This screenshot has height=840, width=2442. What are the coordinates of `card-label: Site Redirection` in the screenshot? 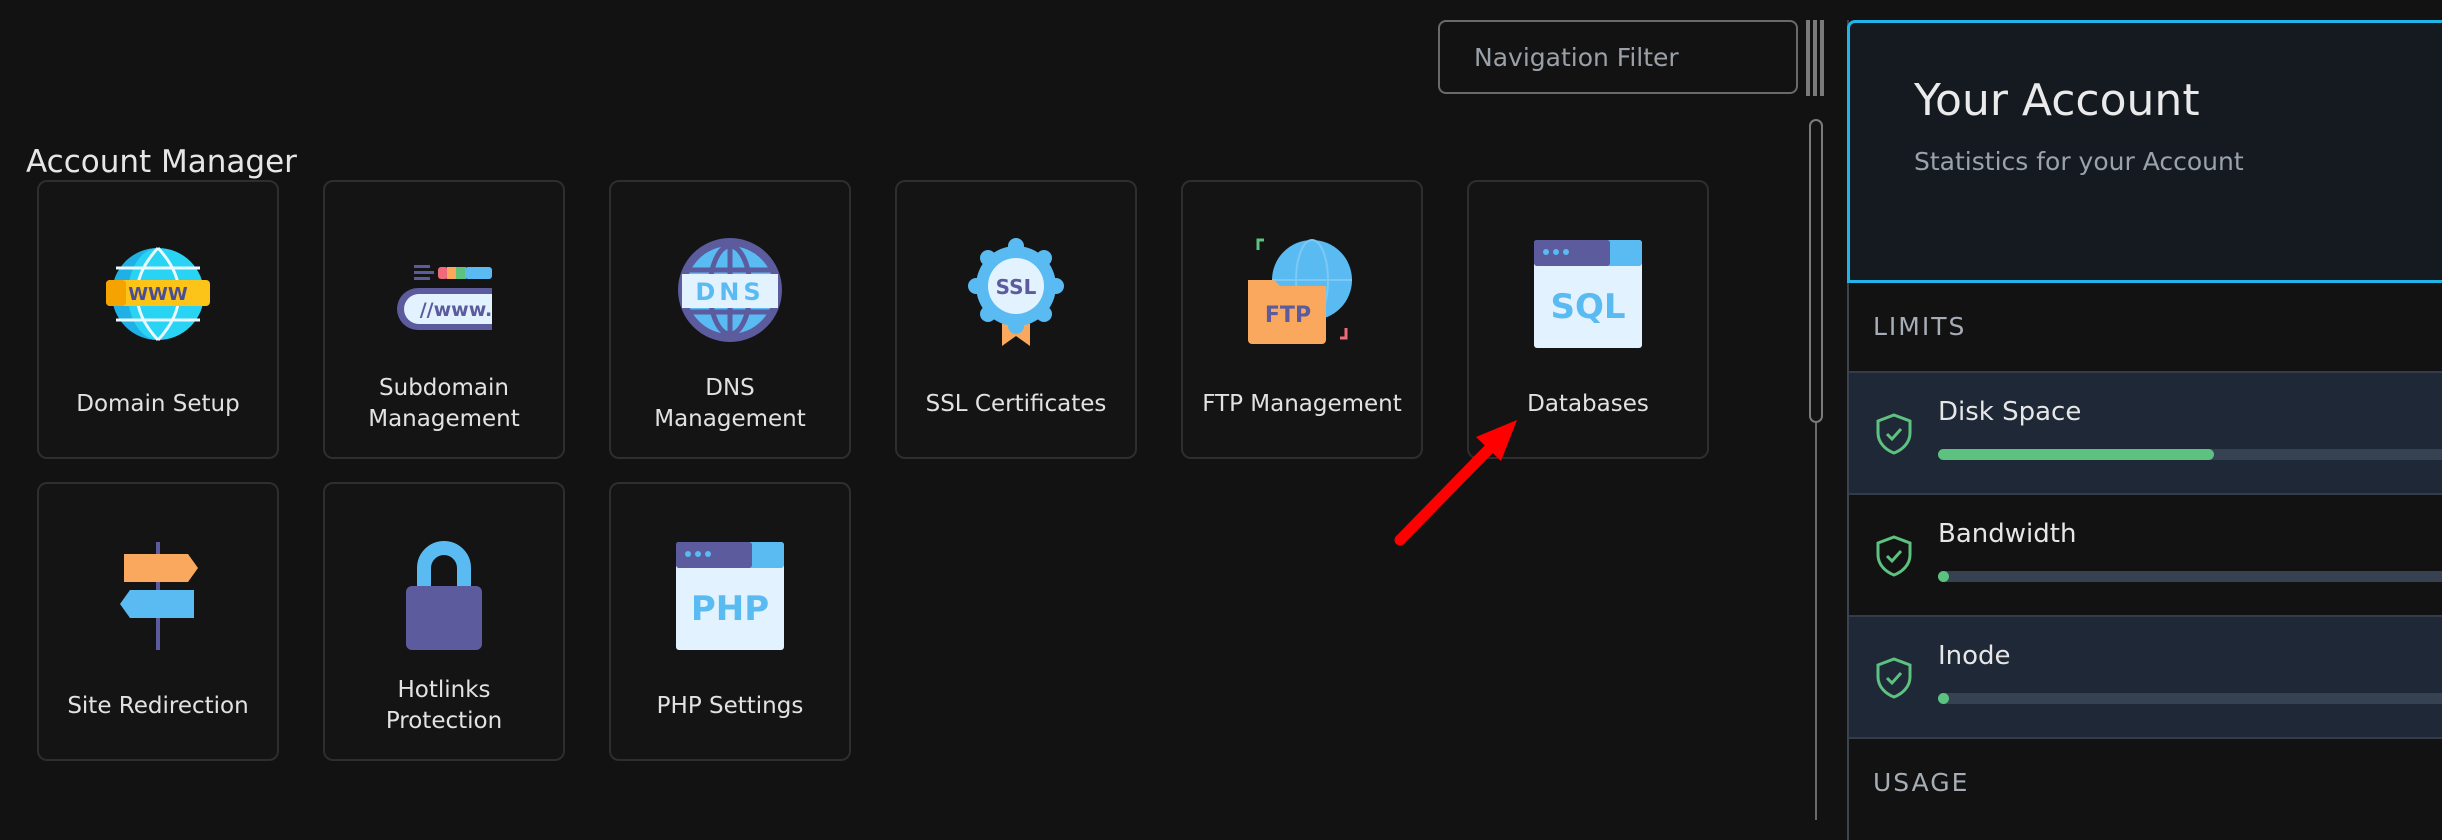 It's located at (158, 705).